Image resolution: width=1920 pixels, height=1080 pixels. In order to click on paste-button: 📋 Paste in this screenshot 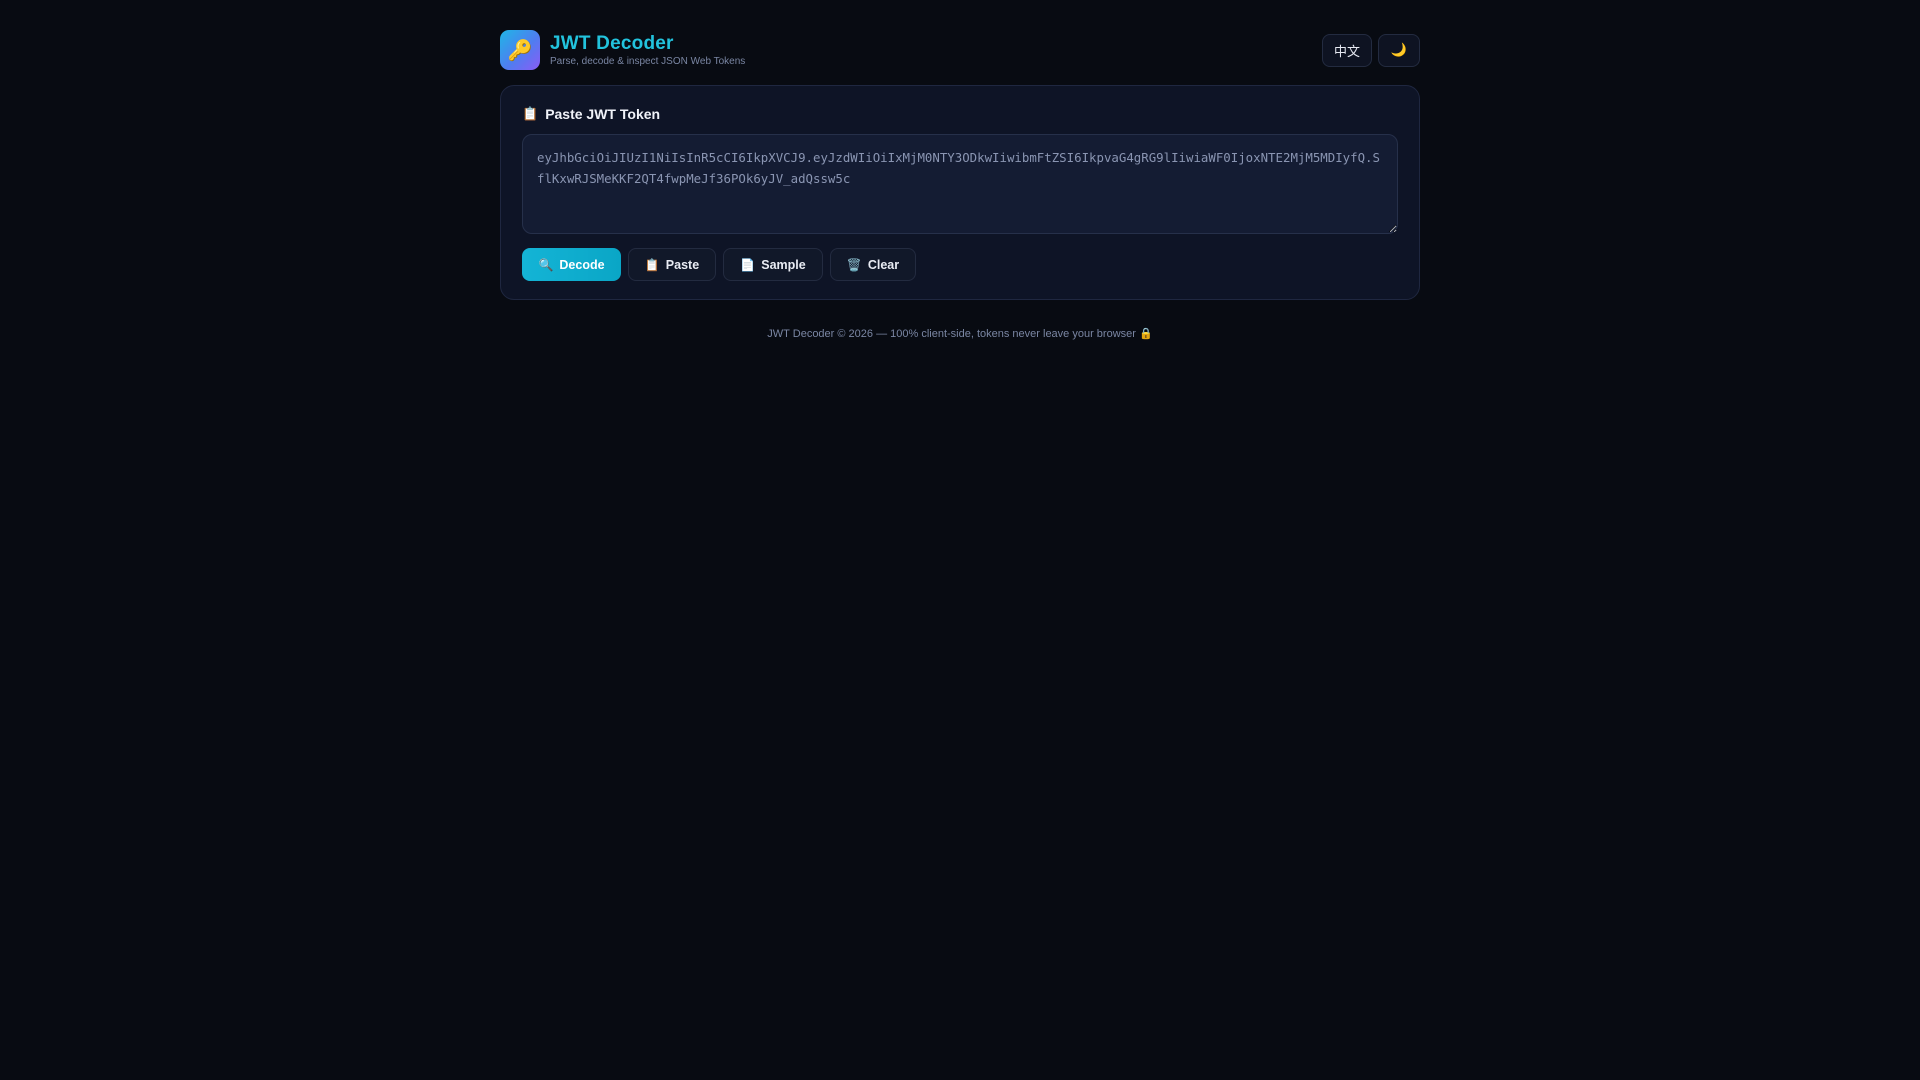, I will do `click(672, 264)`.